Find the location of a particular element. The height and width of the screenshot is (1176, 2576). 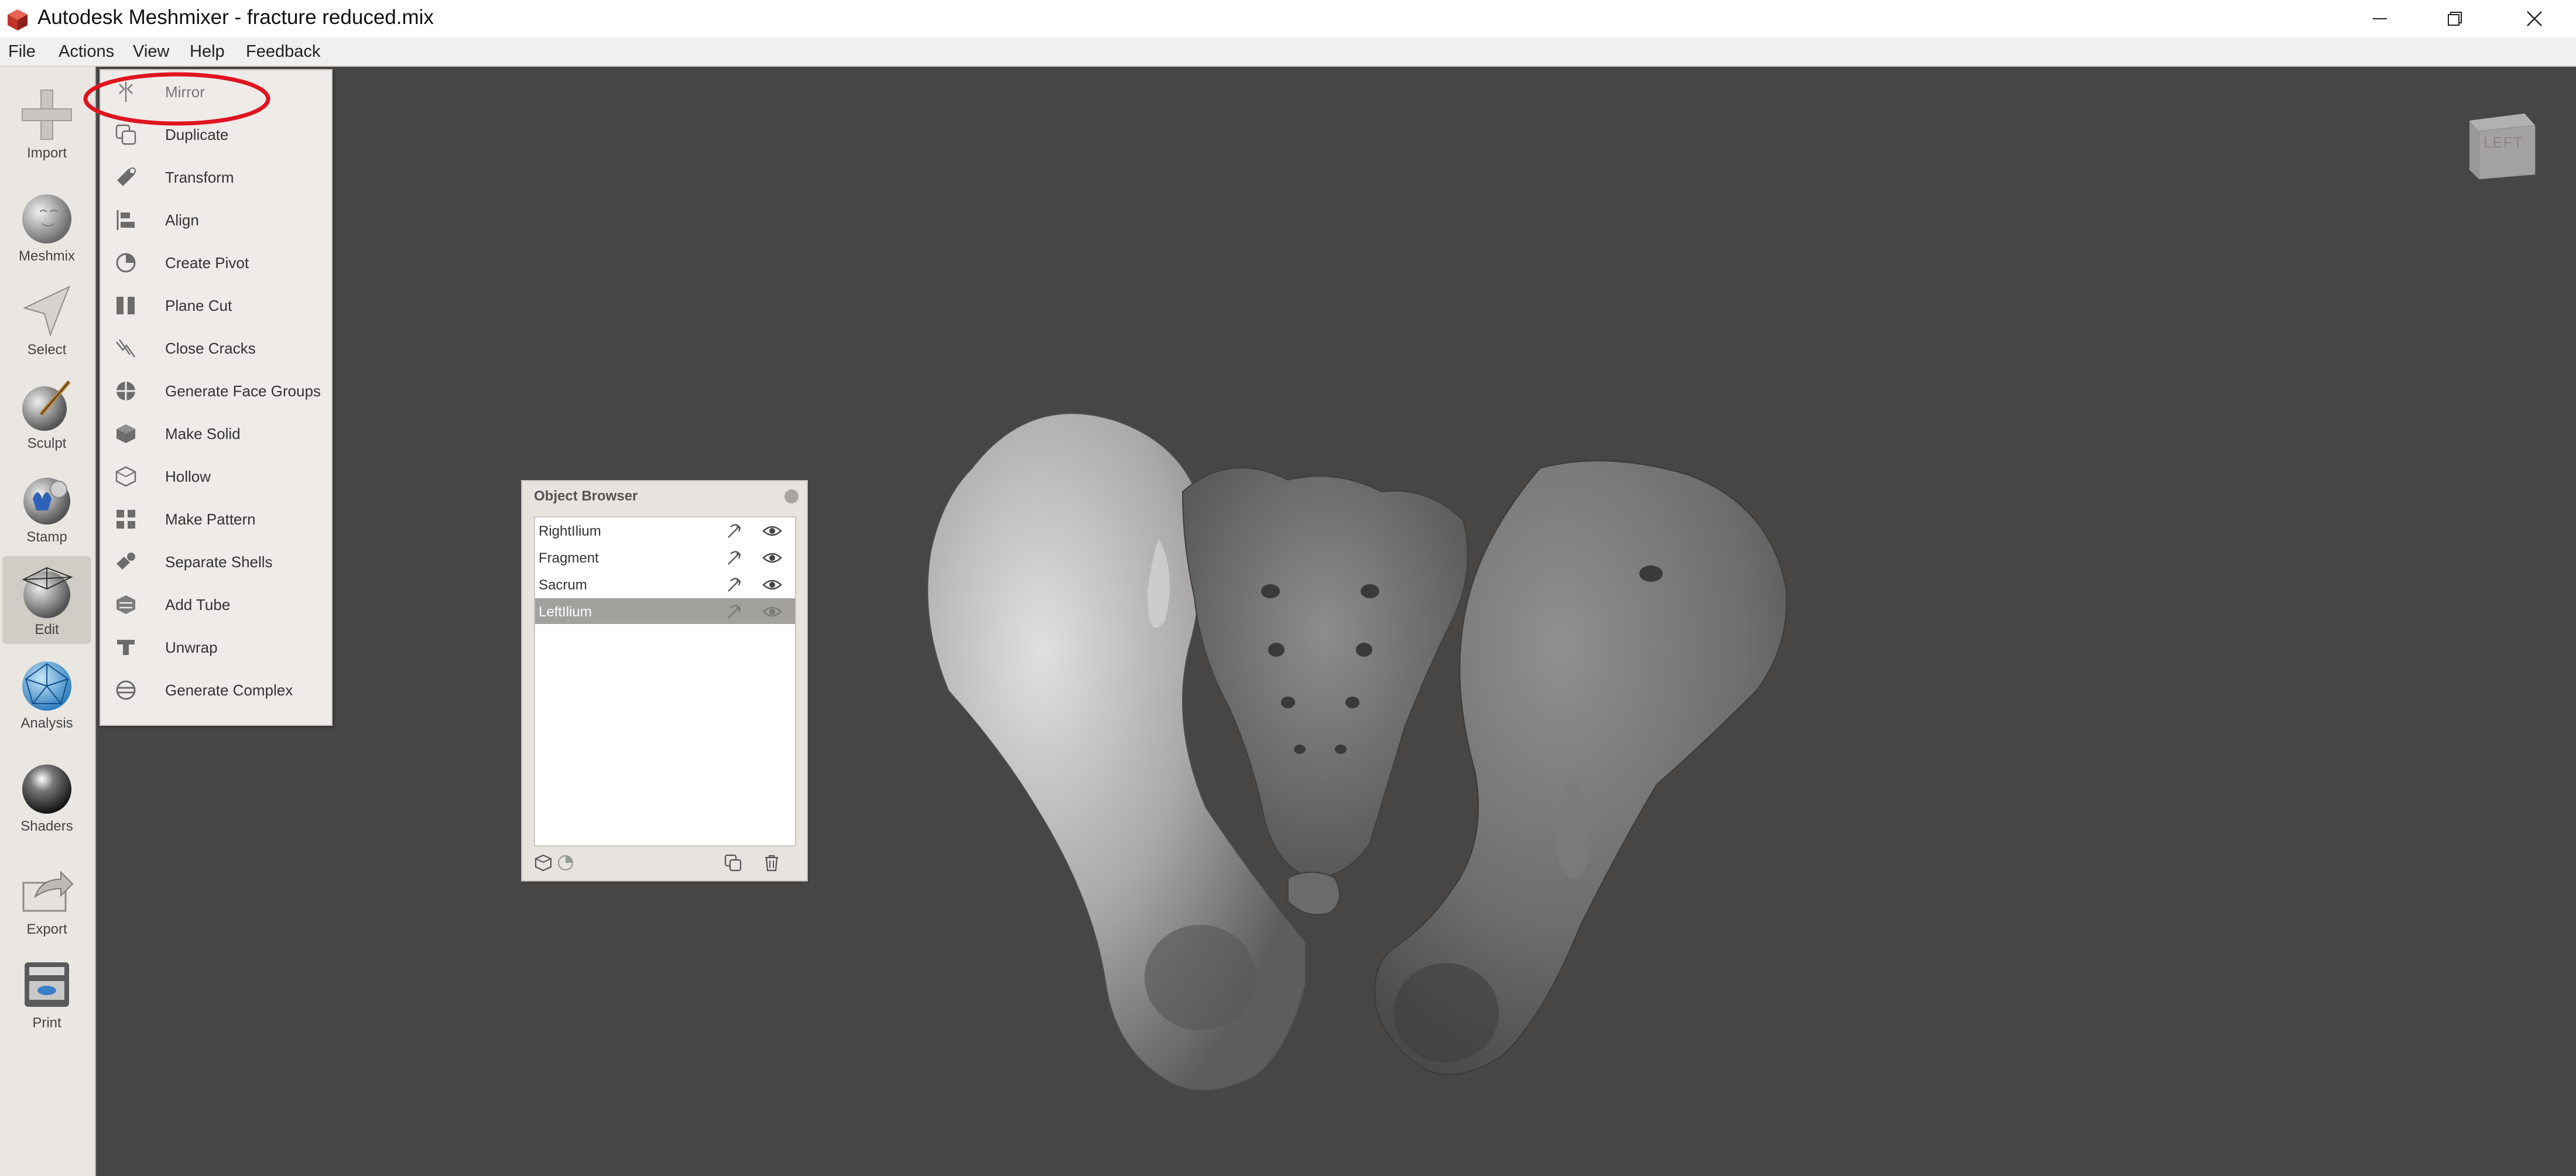

make-solid-icon is located at coordinates (126, 433).